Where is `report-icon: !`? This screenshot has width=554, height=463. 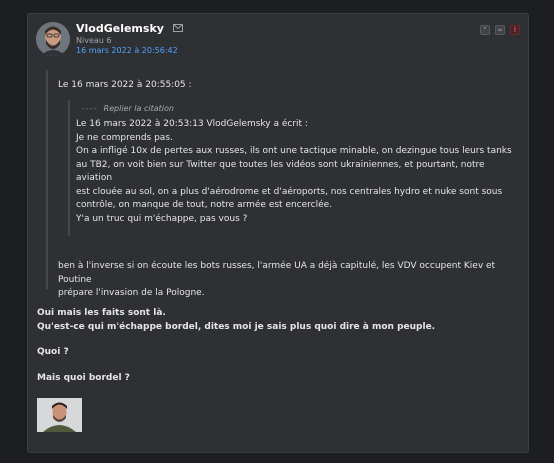 report-icon: ! is located at coordinates (515, 30).